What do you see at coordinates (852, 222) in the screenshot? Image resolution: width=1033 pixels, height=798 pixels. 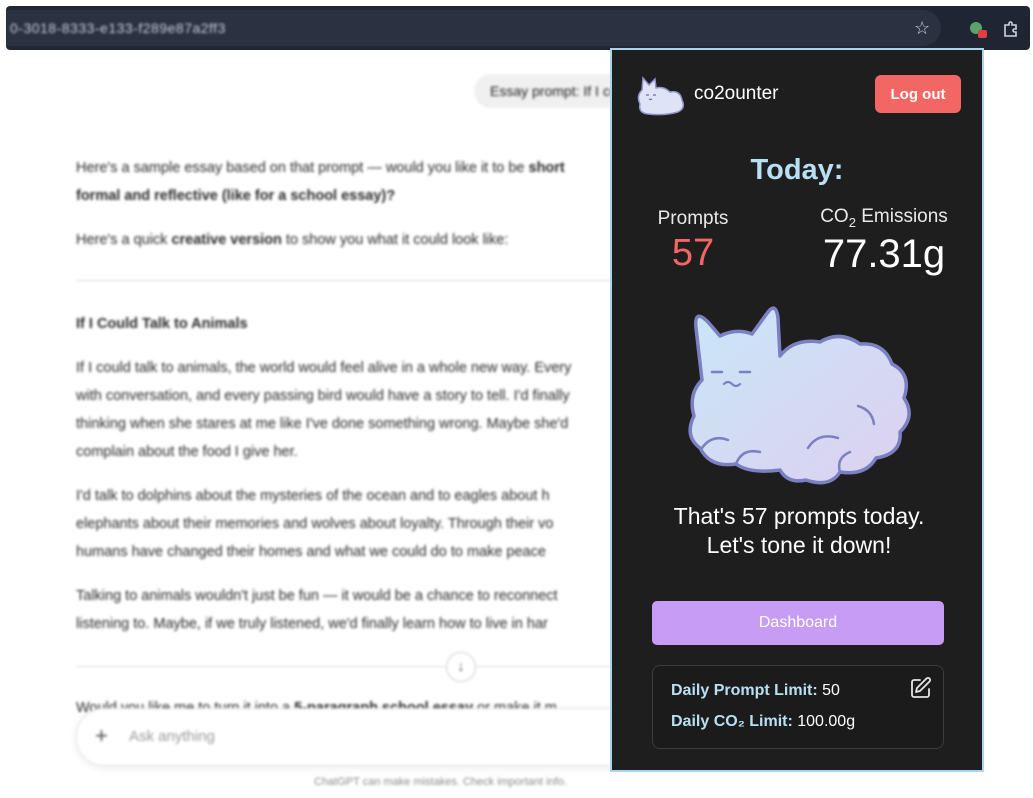 I see `co2-label-sub: 2` at bounding box center [852, 222].